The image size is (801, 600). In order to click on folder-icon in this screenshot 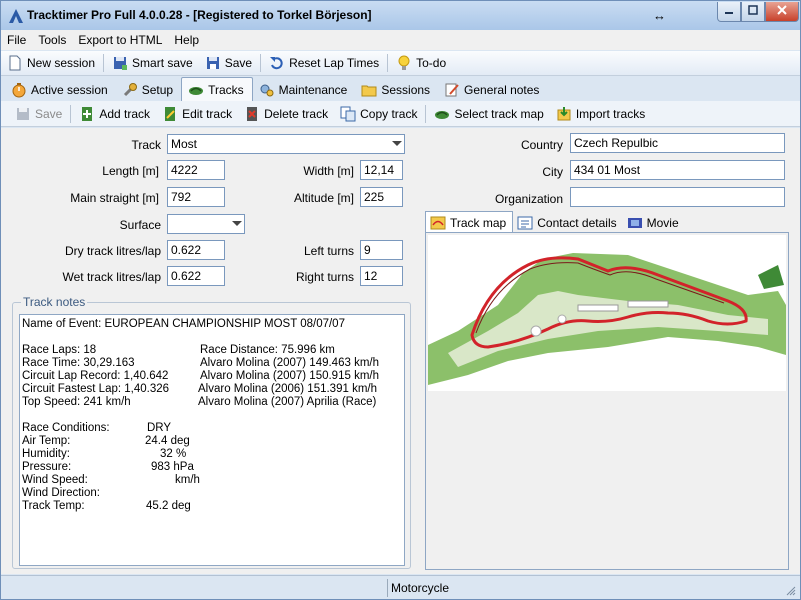, I will do `click(369, 91)`.